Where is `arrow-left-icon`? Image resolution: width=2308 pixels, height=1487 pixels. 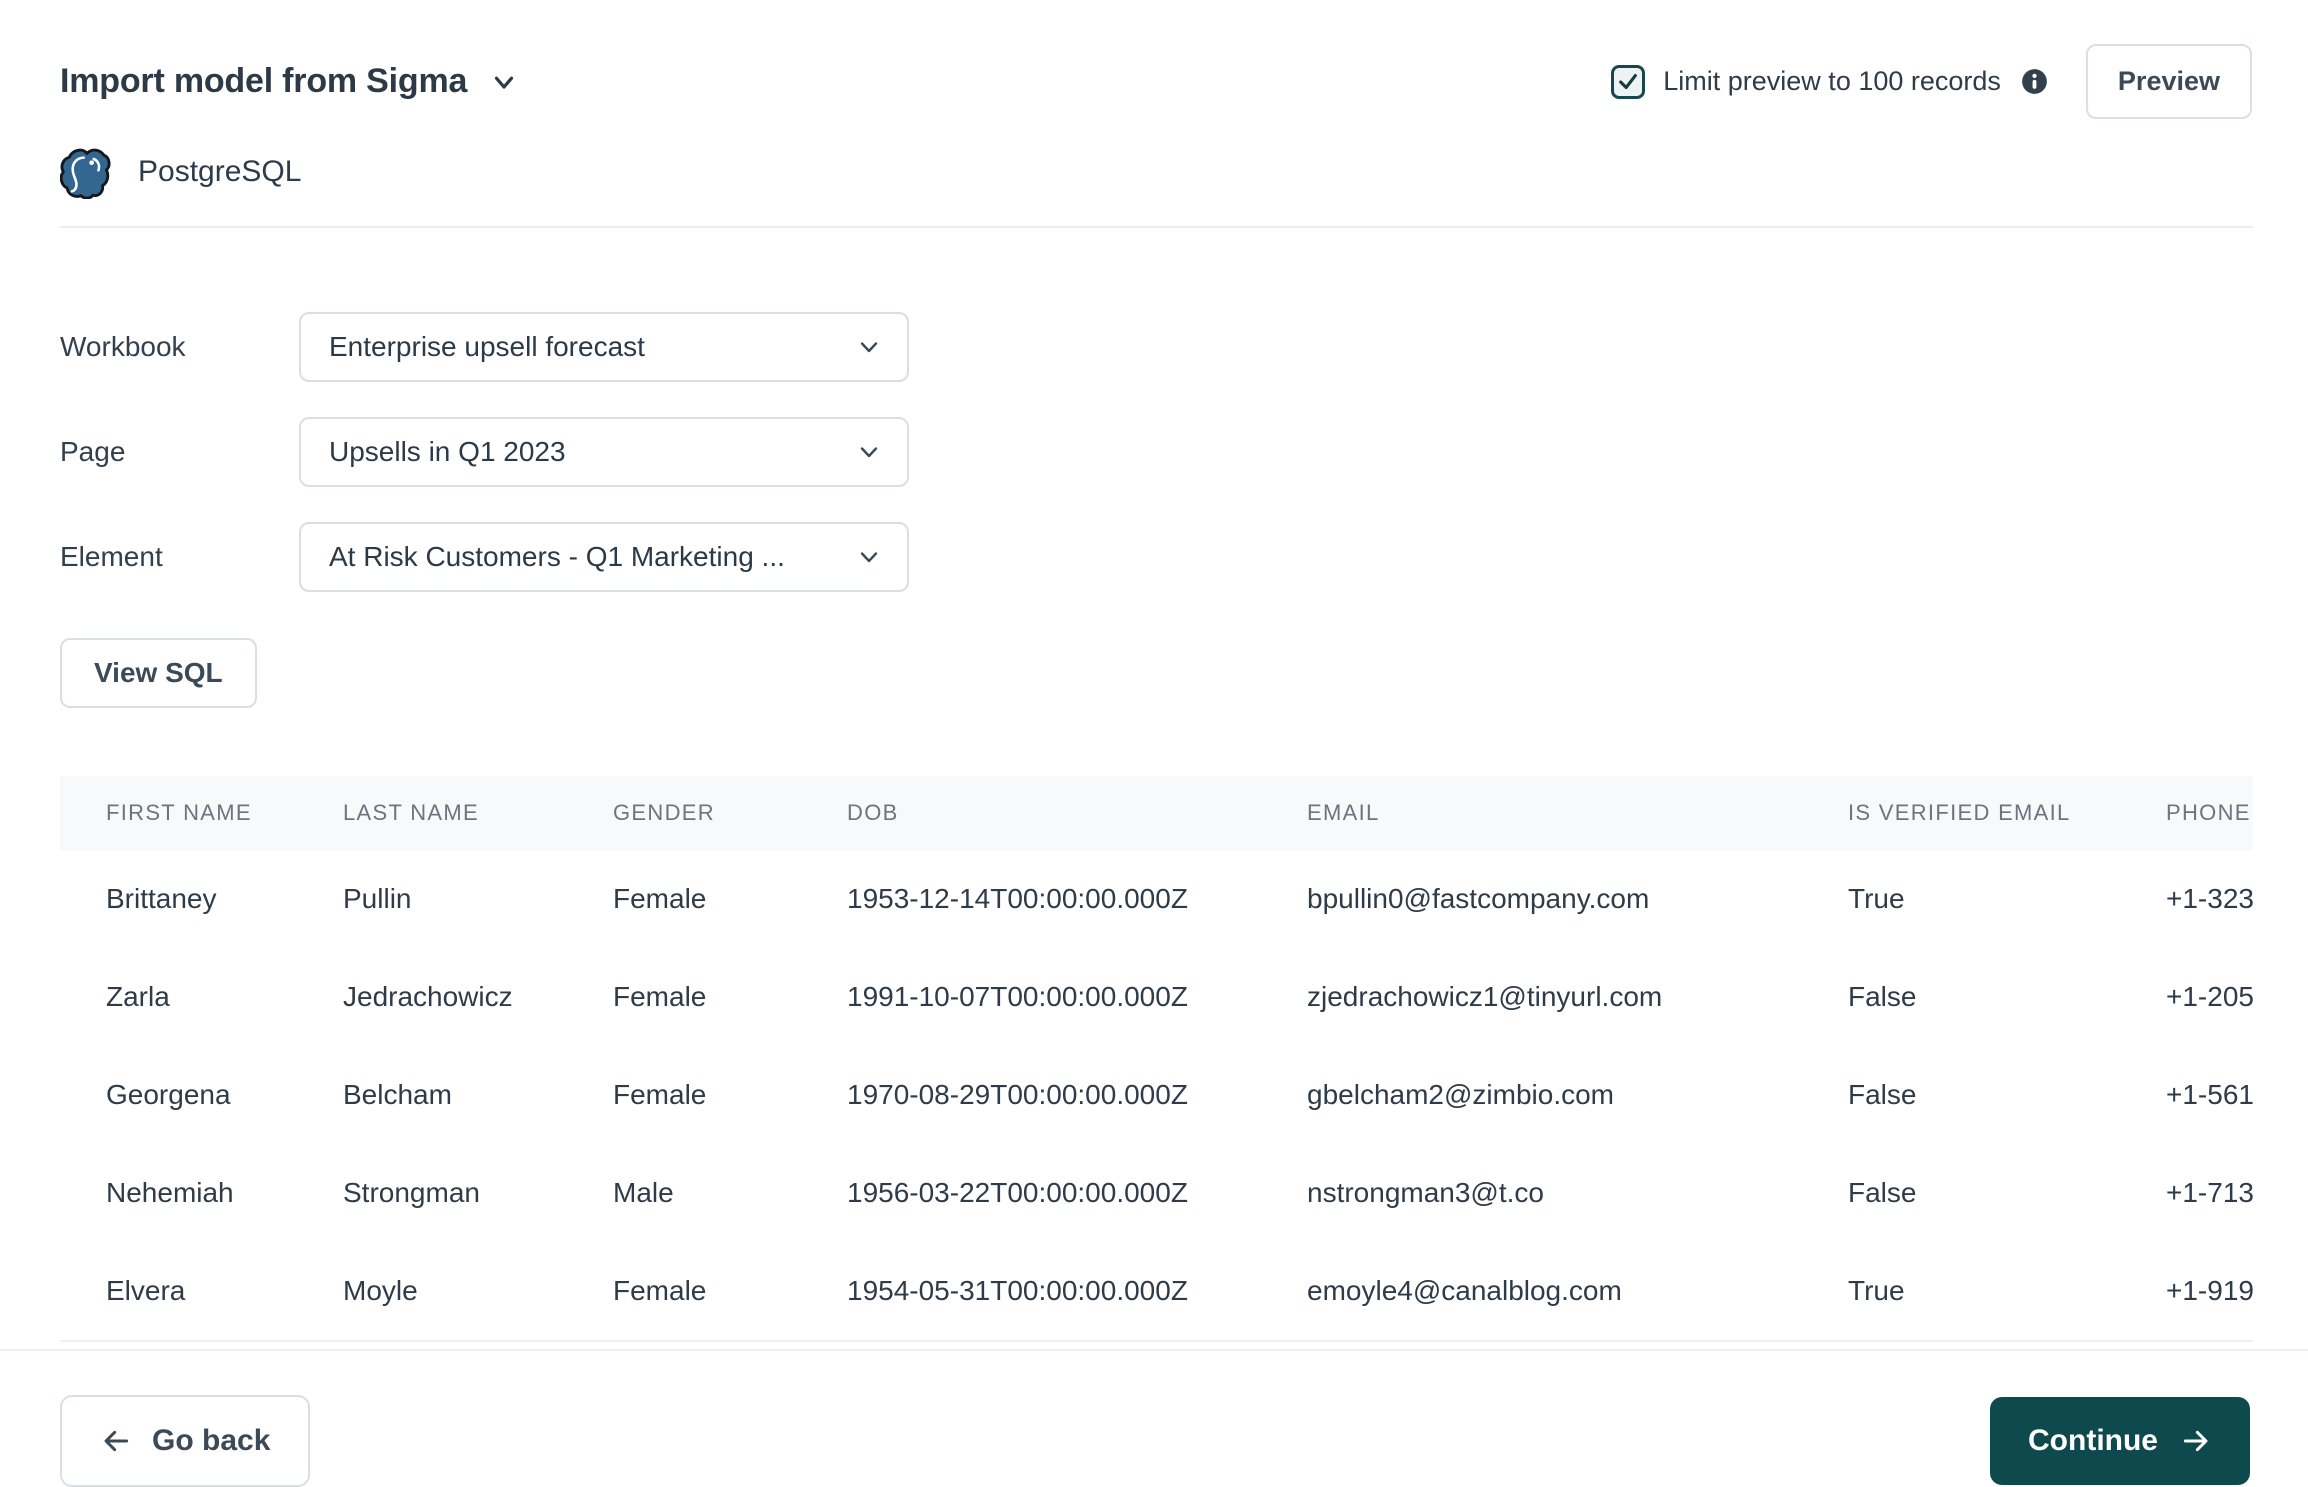
arrow-left-icon is located at coordinates (116, 1441).